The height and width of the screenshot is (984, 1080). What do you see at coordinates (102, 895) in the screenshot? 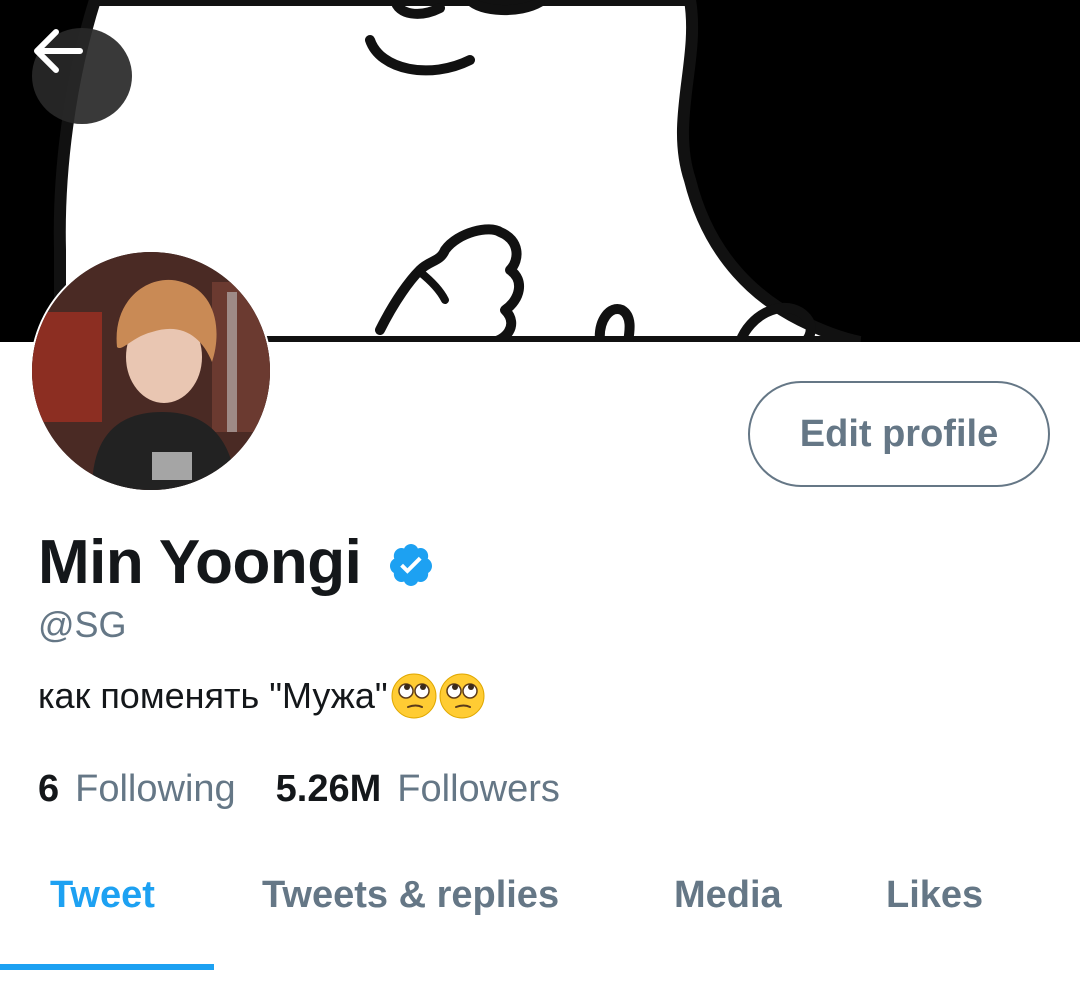
I see `tab-tweets: Tweet` at bounding box center [102, 895].